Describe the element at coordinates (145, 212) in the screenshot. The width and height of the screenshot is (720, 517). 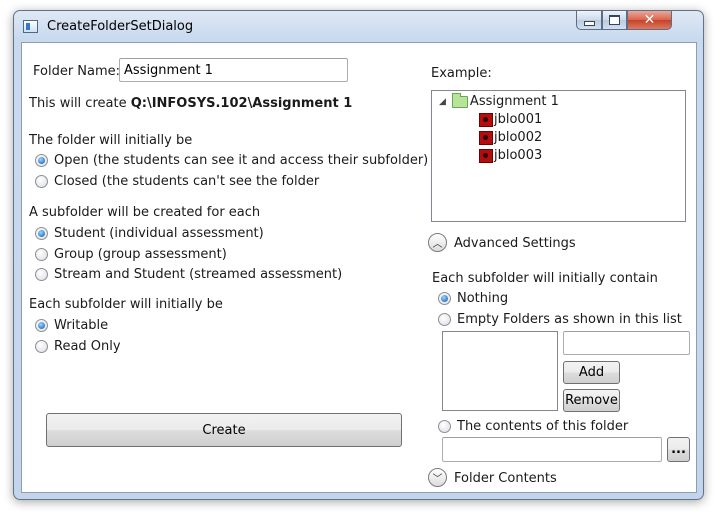
I see `subfolder-type-heading: A subfolder will be created for each` at that location.